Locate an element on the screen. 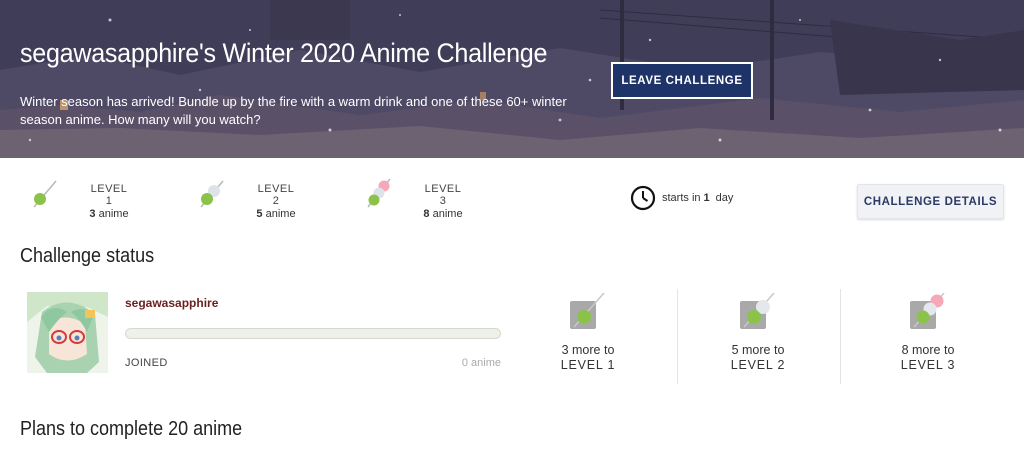  level-label: LEVEL 3 is located at coordinates (443, 195).